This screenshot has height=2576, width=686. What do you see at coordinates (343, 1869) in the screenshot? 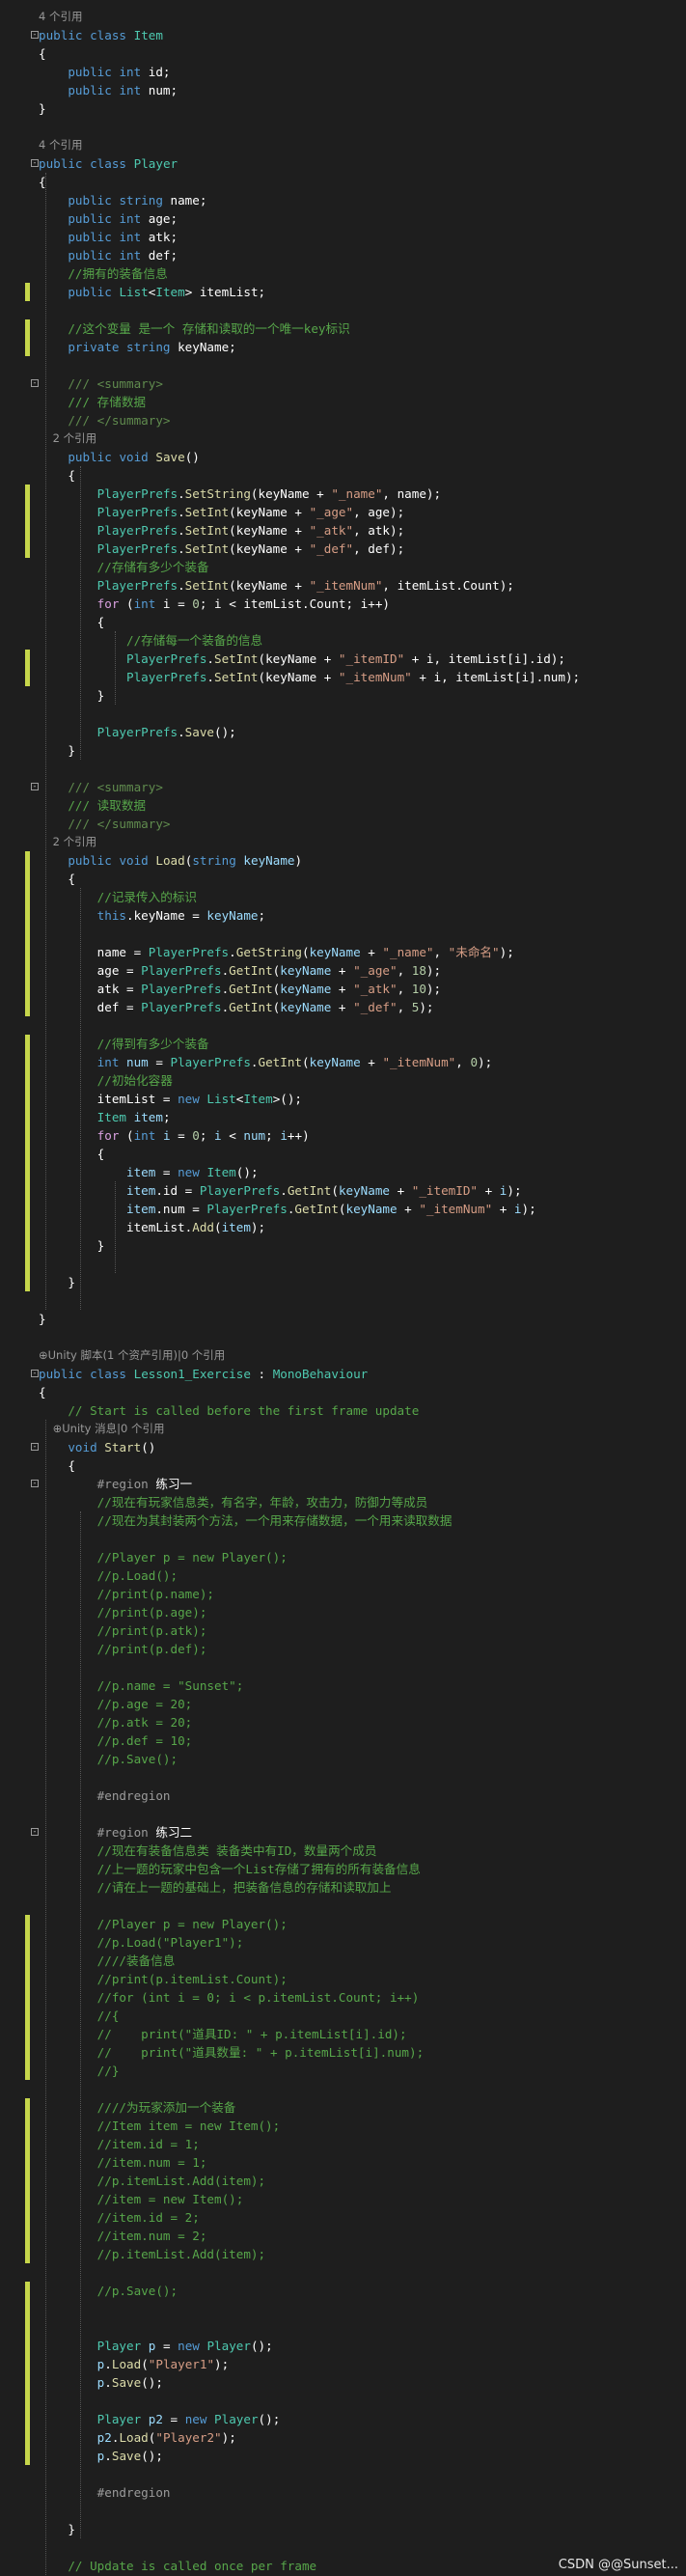
I see `code-line: //上一题的玩家中包含一个List存储了拥有的所有装备信息` at bounding box center [343, 1869].